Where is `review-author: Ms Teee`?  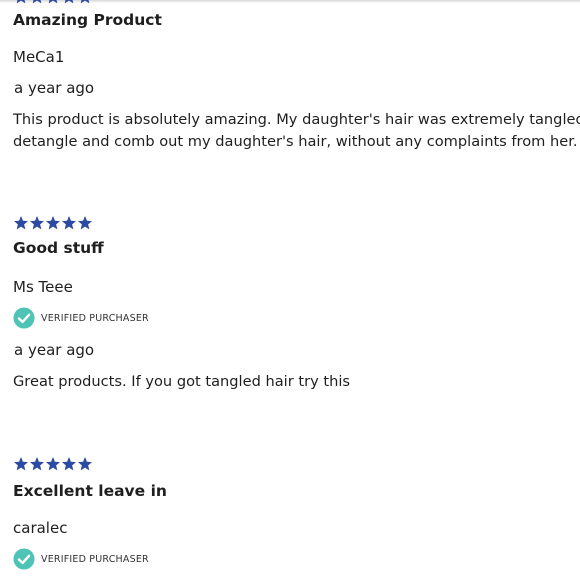 review-author: Ms Teee is located at coordinates (43, 287).